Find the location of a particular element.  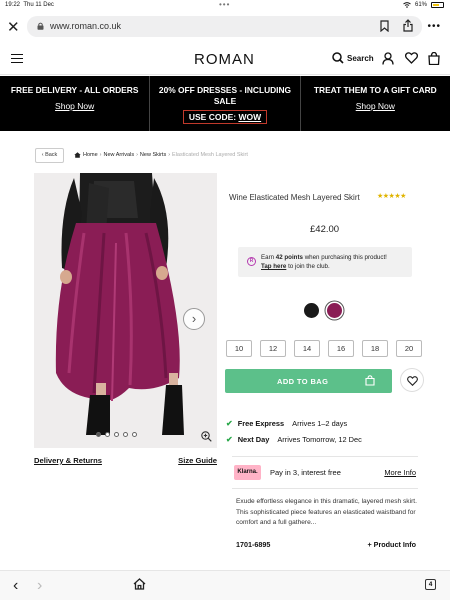

size-option: 14 is located at coordinates (307, 348).